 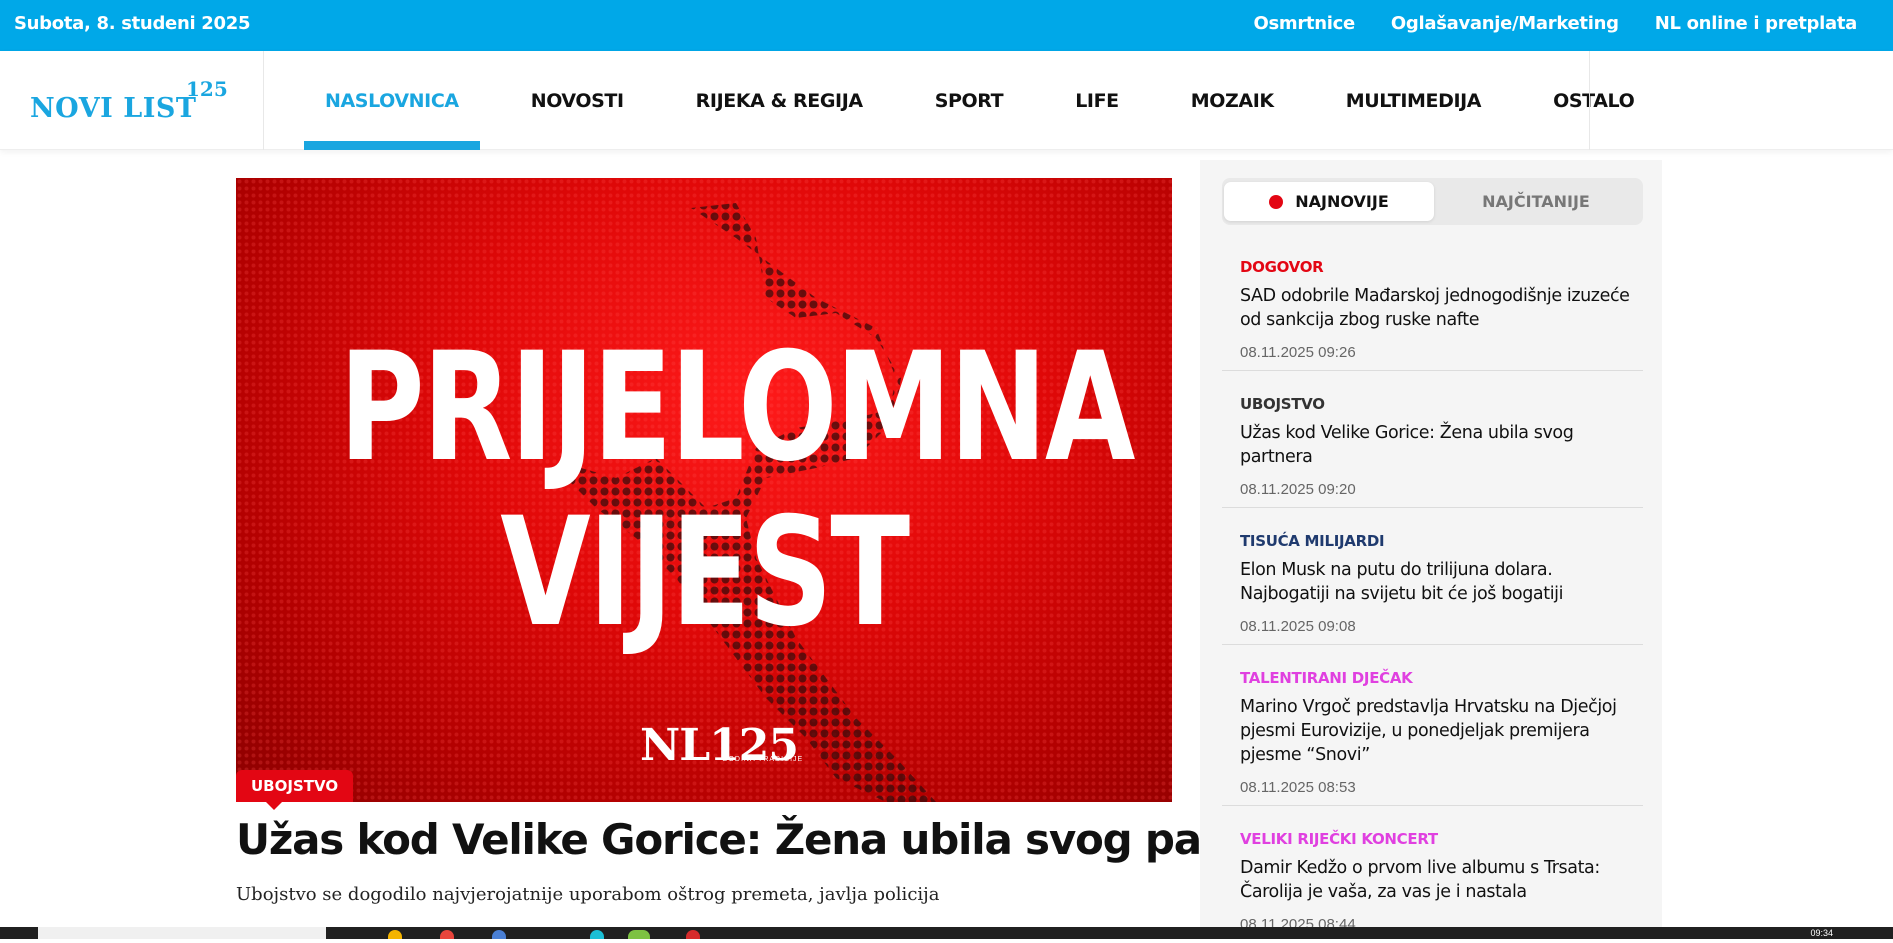 What do you see at coordinates (392, 100) in the screenshot?
I see `nav-item-naslovnica: NASLOVNICA` at bounding box center [392, 100].